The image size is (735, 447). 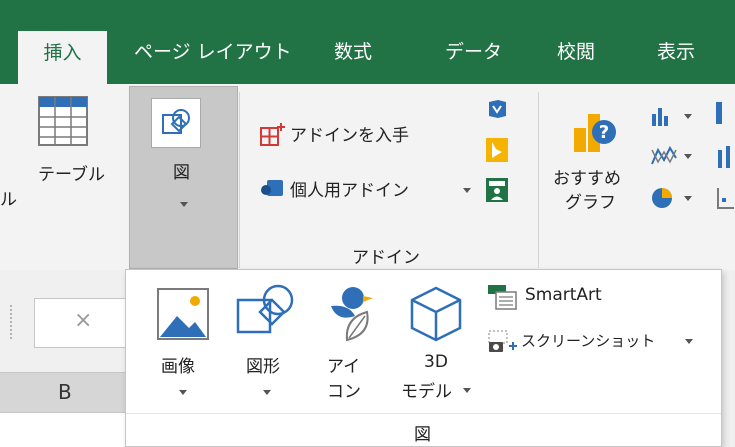 What do you see at coordinates (436, 362) in the screenshot?
I see `3d-models-label-1: 3D` at bounding box center [436, 362].